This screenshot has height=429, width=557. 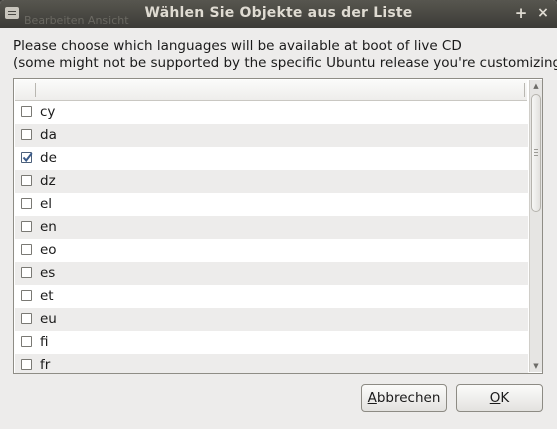 I want to click on list-item: en, so click(x=271, y=227).